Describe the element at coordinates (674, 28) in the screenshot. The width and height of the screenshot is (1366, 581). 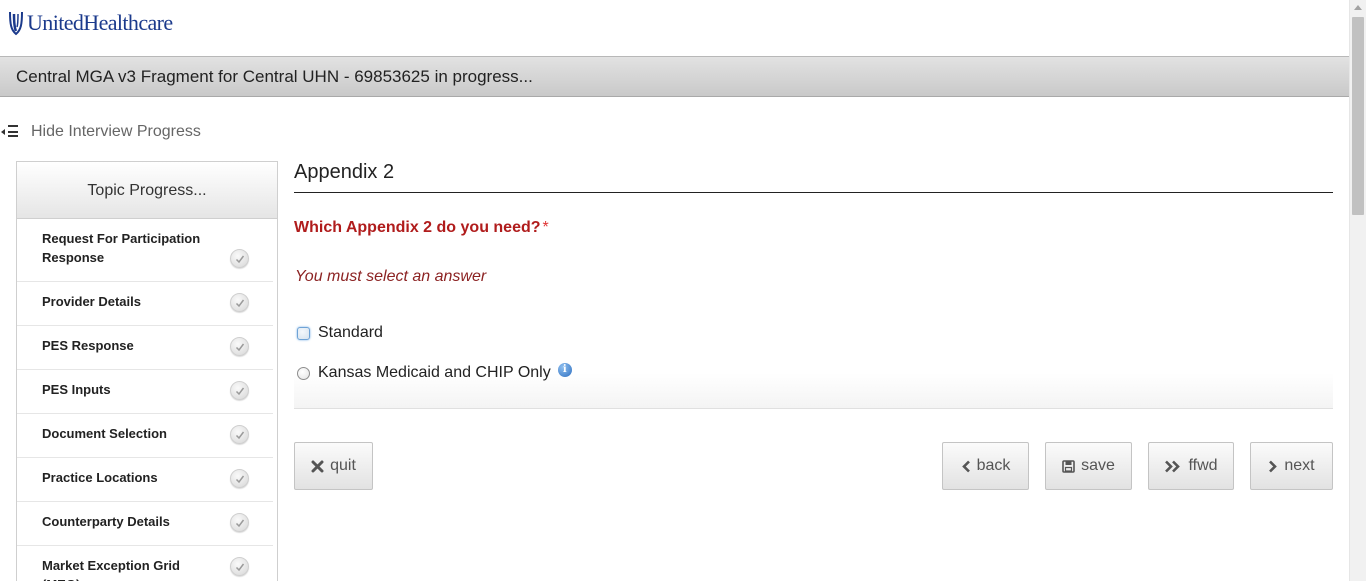
I see `app-header: UnitedHealthcare` at that location.